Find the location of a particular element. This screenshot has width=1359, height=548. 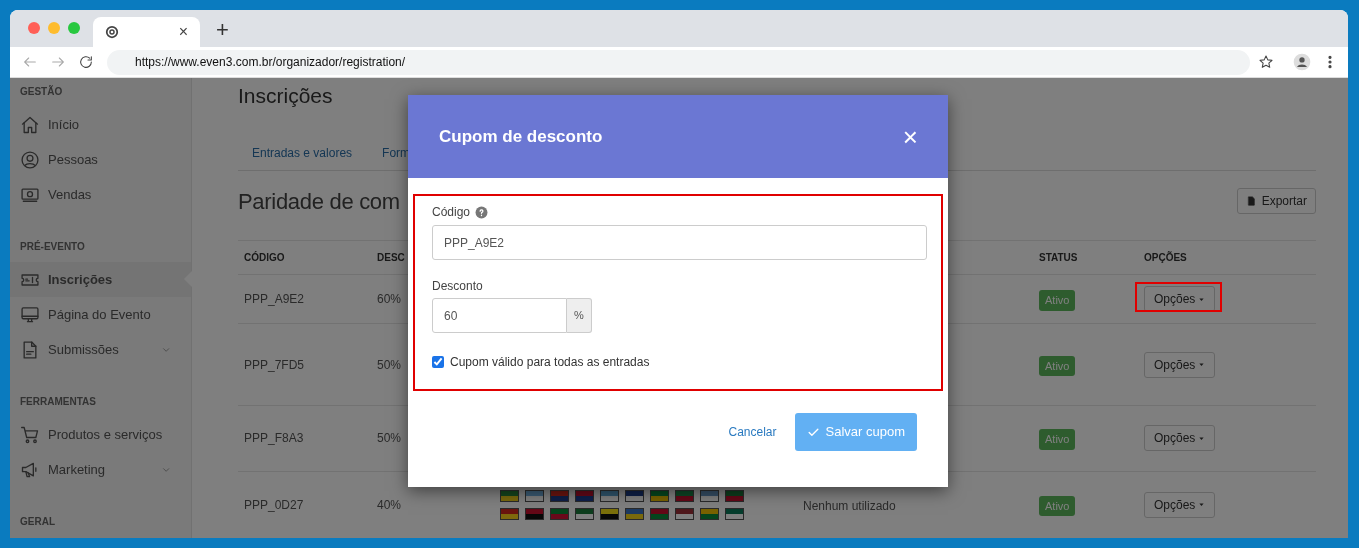

column-header: OPÇÕES is located at coordinates (1165, 258).